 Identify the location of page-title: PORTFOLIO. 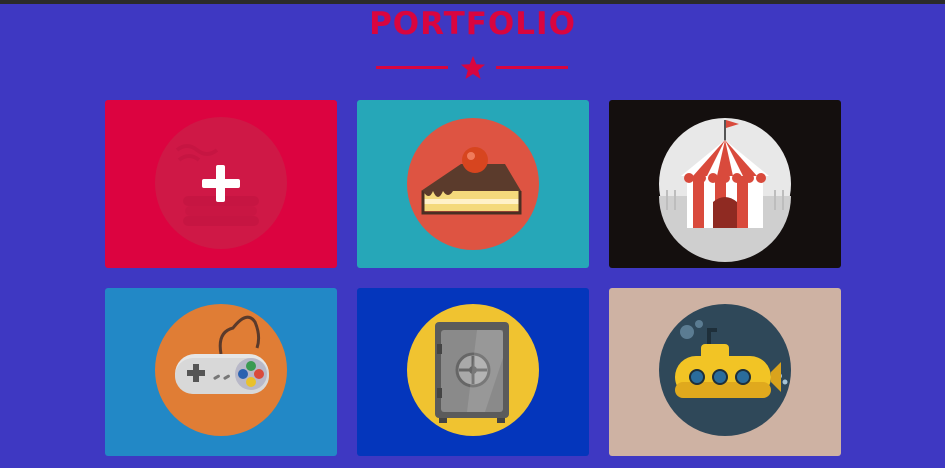
(472, 24).